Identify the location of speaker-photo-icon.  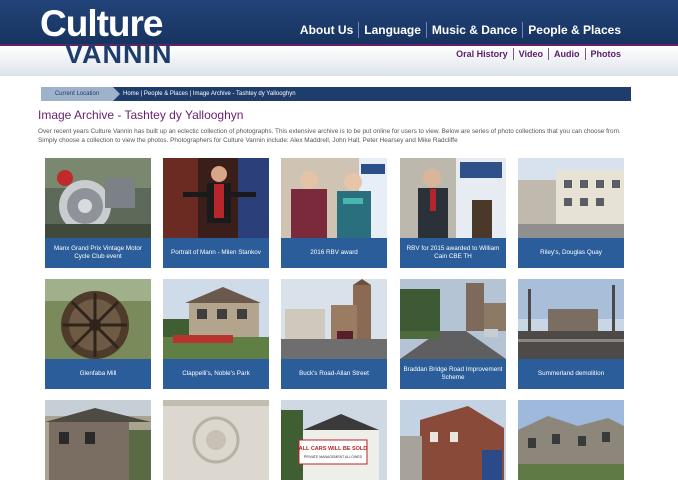
(453, 198).